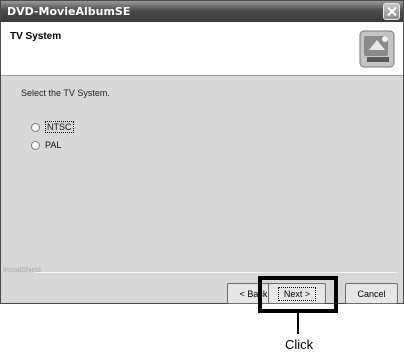 Image resolution: width=404 pixels, height=355 pixels. What do you see at coordinates (298, 294) in the screenshot?
I see `next-highlight-box` at bounding box center [298, 294].